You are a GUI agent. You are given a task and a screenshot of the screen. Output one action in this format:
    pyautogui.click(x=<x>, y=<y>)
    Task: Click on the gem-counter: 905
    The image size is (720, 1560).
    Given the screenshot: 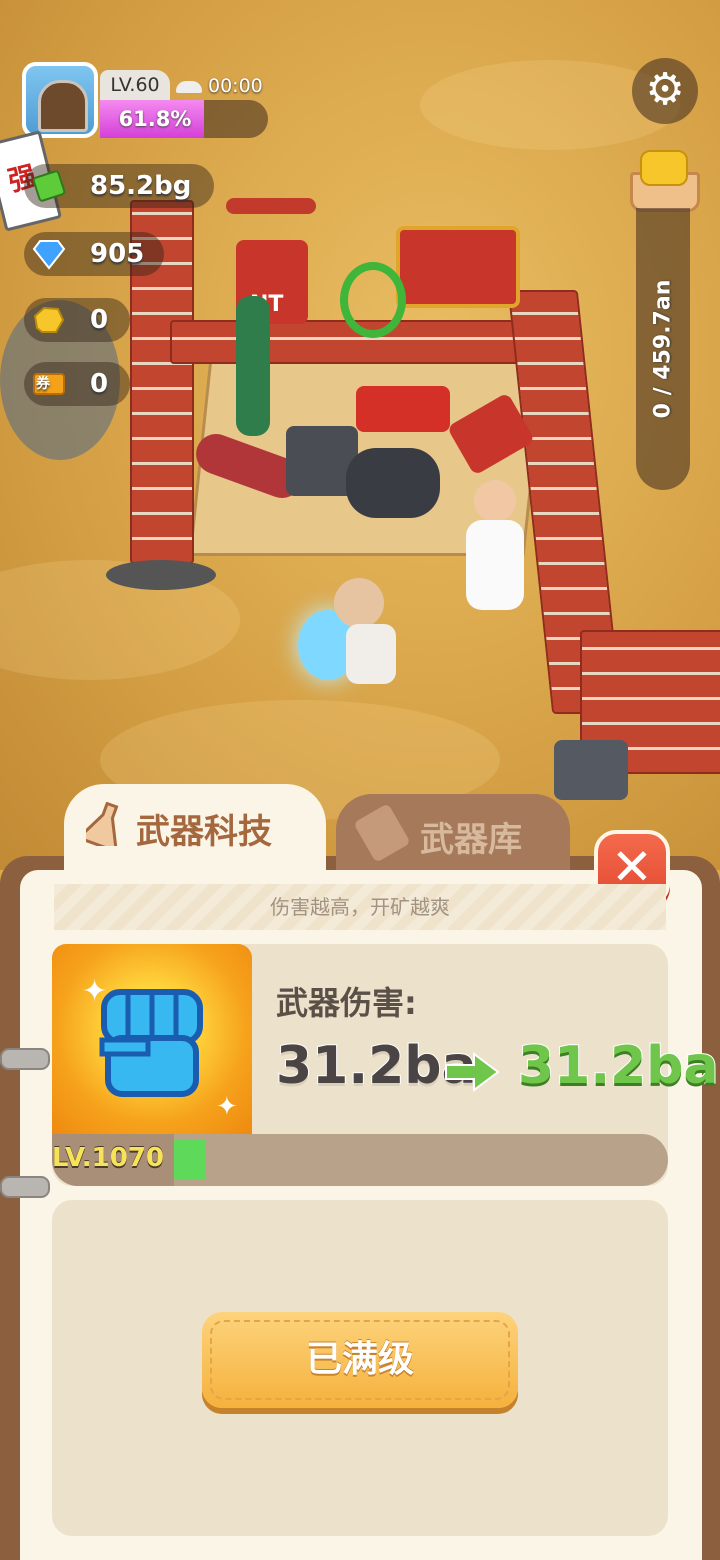 What is the action you would take?
    pyautogui.click(x=94, y=254)
    